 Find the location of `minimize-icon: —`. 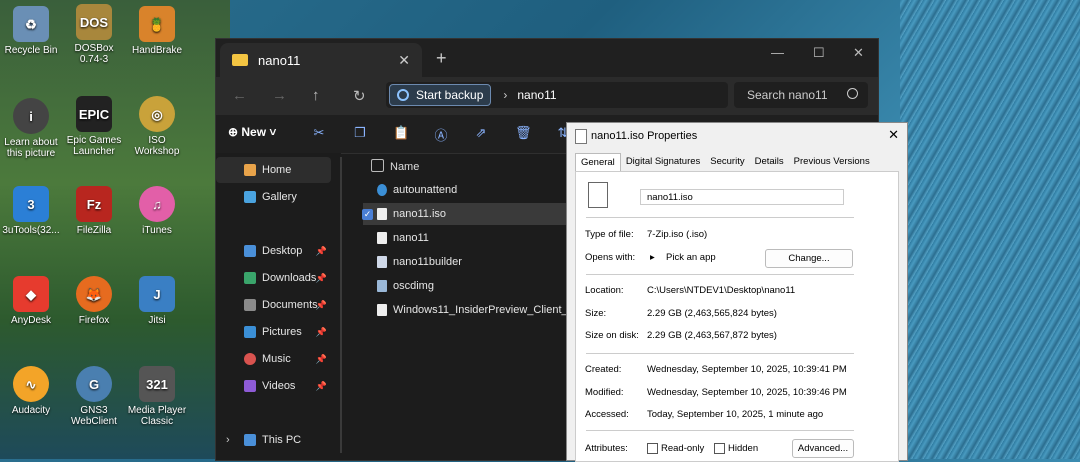

minimize-icon: — is located at coordinates (777, 52).